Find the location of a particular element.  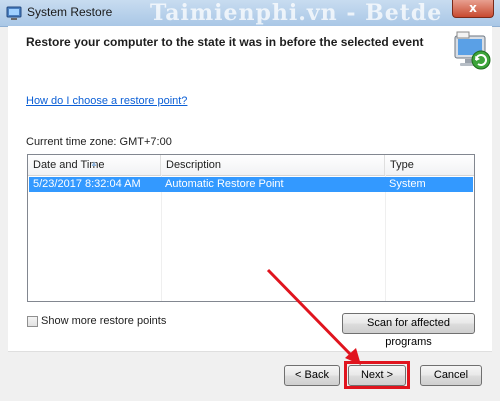

column-header-label: Description is located at coordinates (194, 165).